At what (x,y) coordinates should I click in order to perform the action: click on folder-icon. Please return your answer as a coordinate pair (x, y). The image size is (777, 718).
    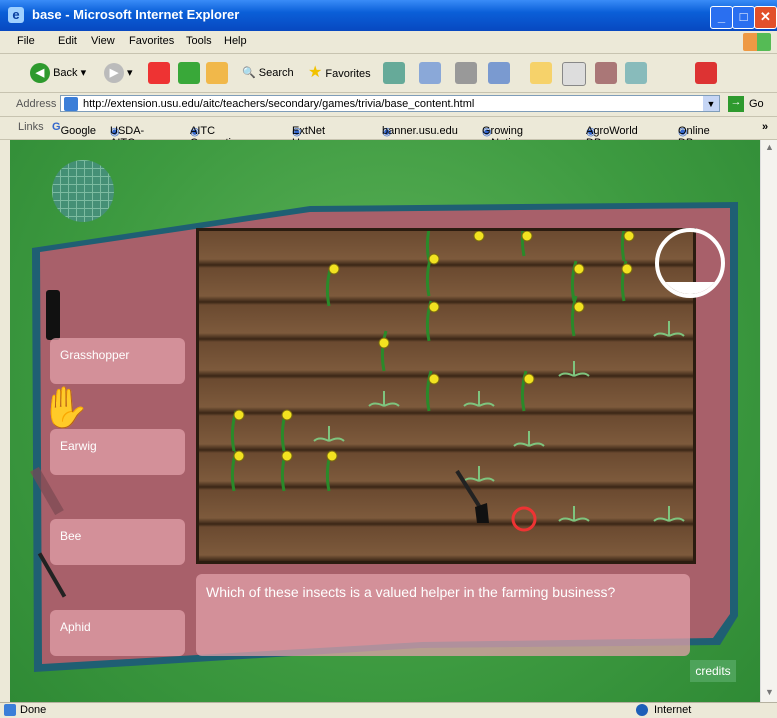
    Looking at the image, I should click on (541, 73).